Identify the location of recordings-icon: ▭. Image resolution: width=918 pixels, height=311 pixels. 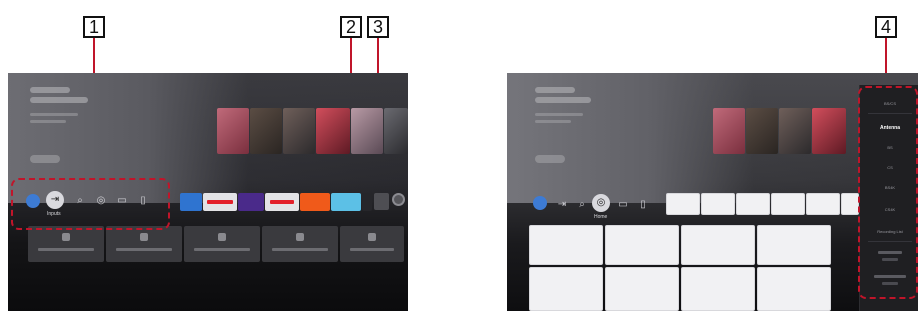
(623, 205).